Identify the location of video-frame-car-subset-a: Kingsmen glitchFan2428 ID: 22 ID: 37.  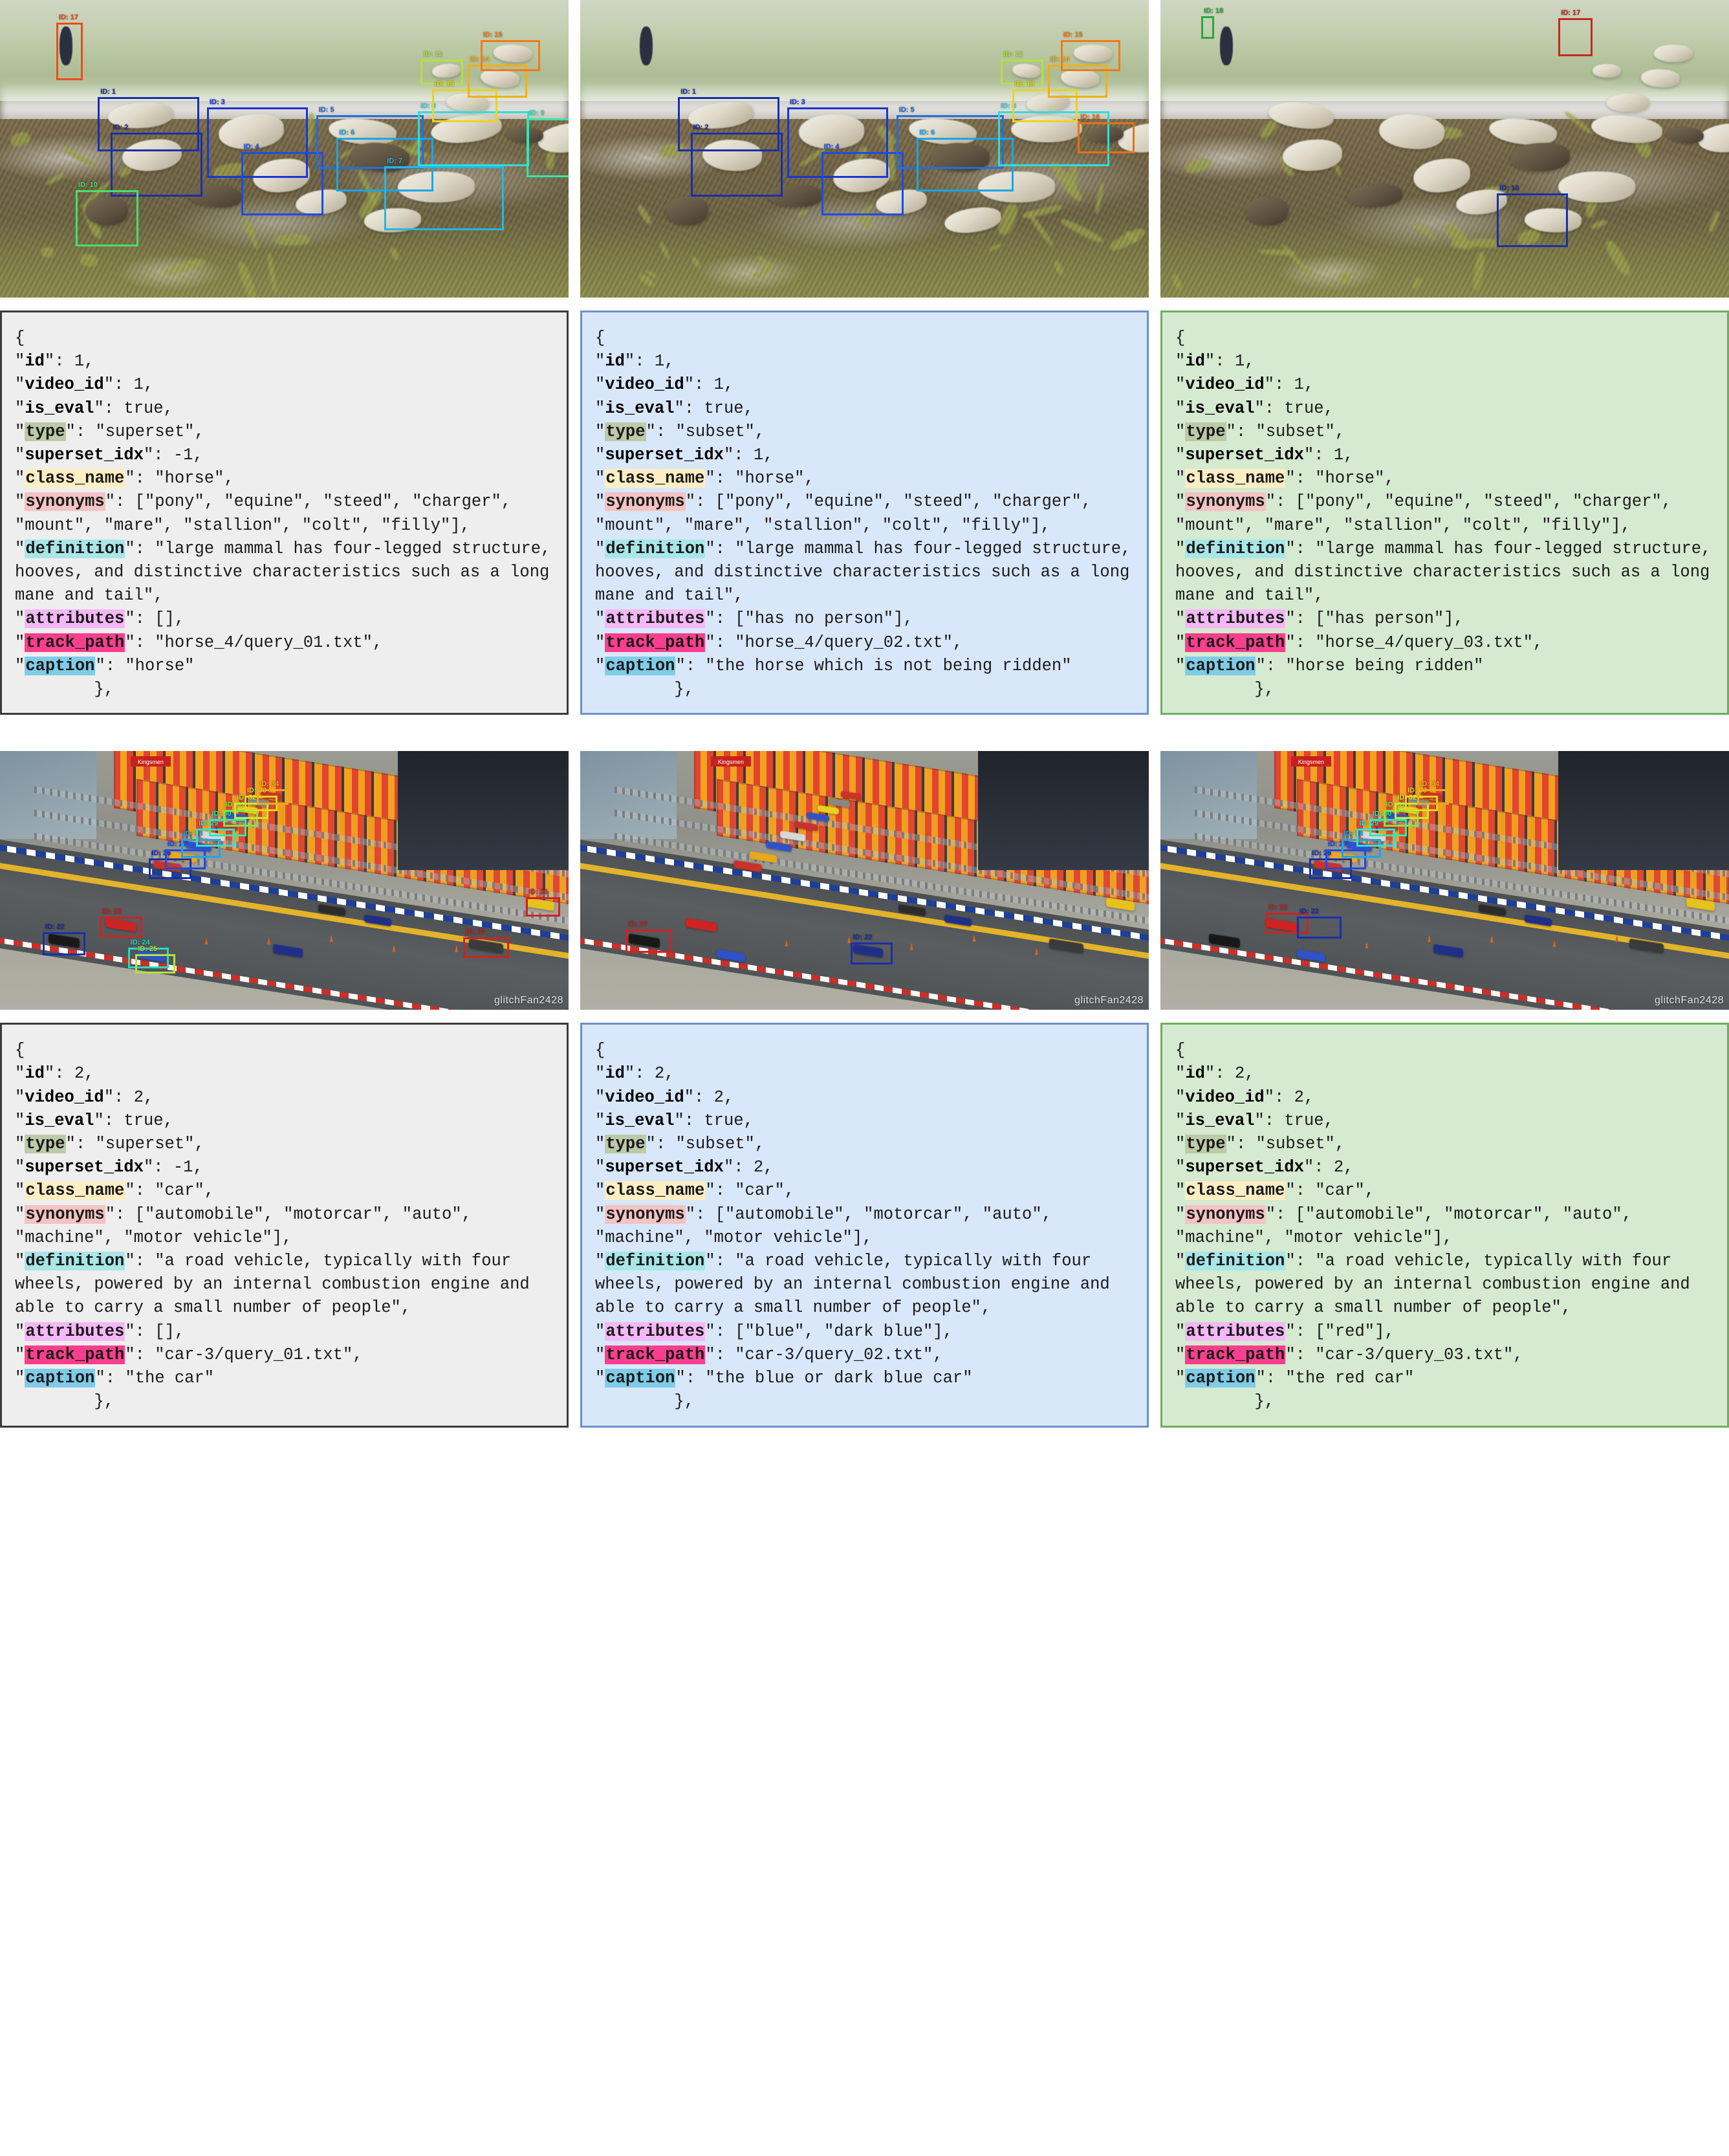
(865, 880).